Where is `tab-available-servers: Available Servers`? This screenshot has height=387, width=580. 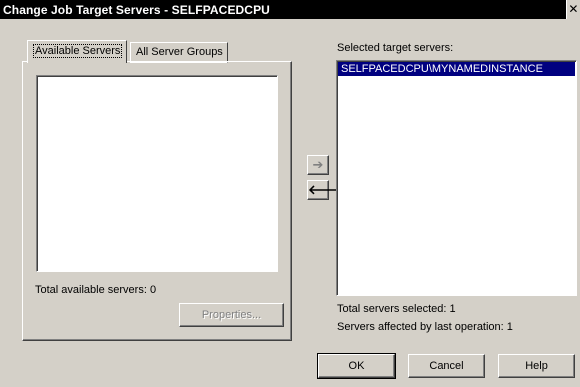
tab-available-servers: Available Servers is located at coordinates (77, 51).